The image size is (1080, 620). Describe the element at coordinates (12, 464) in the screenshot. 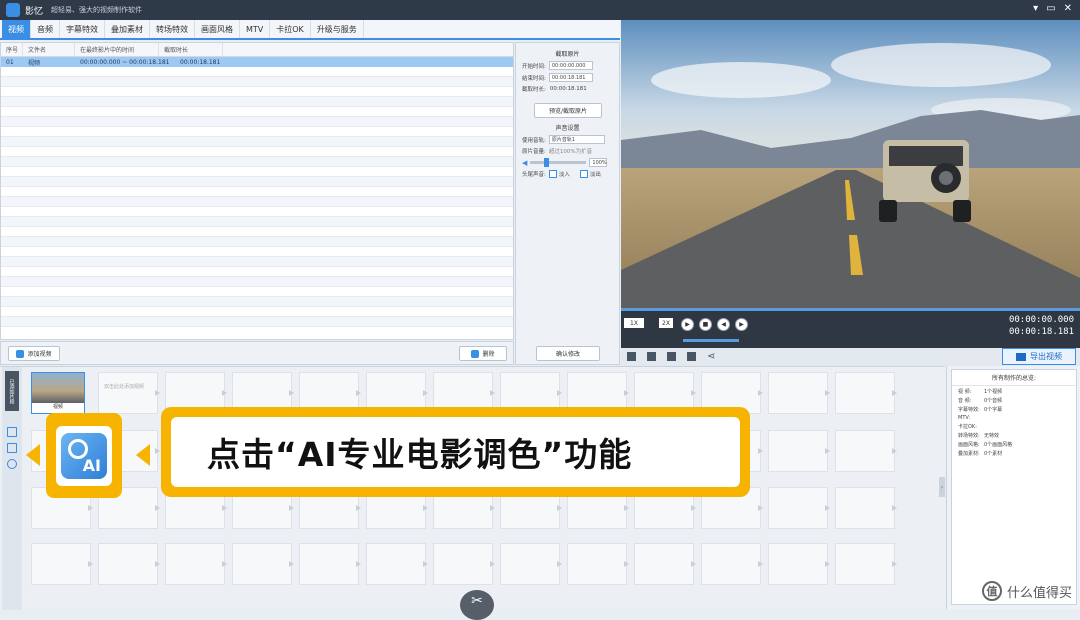

I see `color-icon` at that location.